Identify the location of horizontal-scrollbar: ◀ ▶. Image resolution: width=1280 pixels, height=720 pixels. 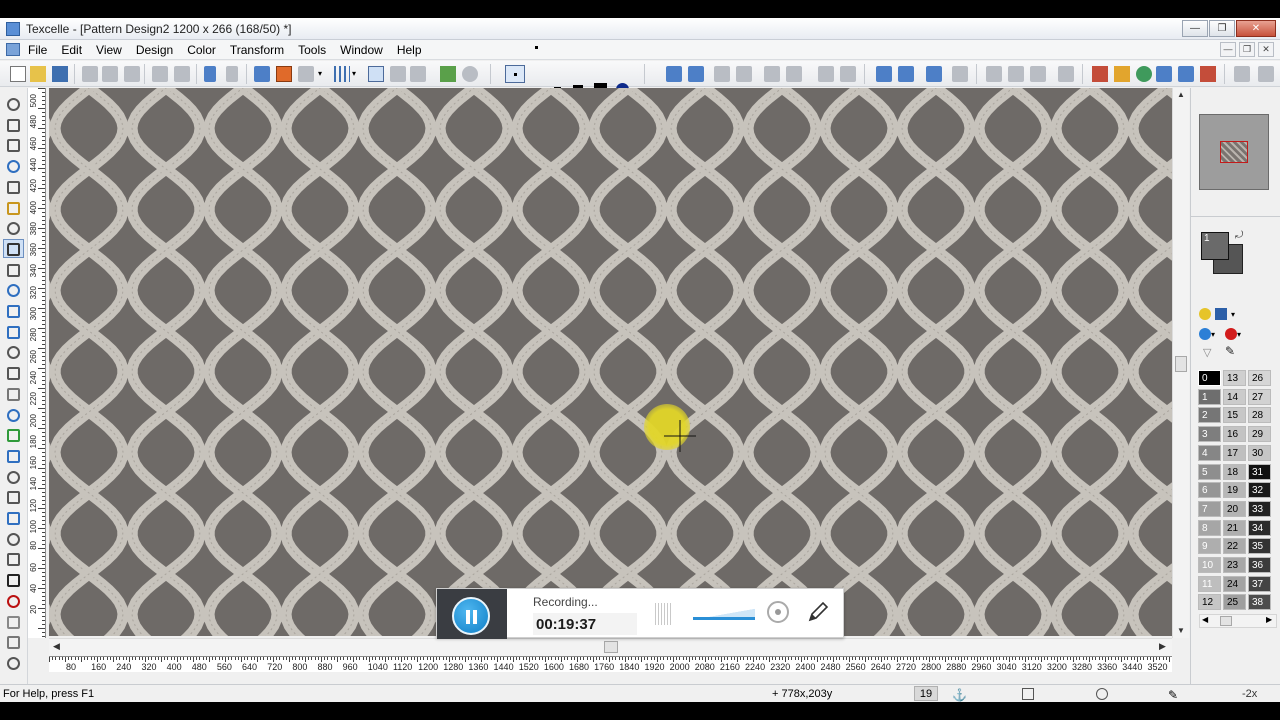
(610, 647).